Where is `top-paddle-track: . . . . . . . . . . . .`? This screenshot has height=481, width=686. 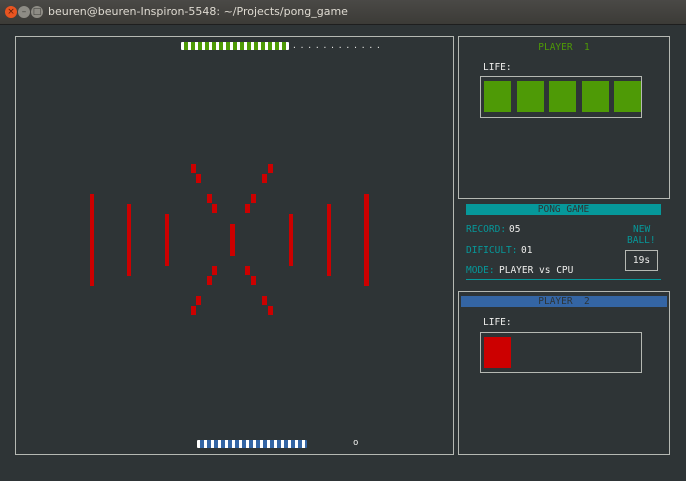 top-paddle-track: . . . . . . . . . . . . is located at coordinates (336, 45).